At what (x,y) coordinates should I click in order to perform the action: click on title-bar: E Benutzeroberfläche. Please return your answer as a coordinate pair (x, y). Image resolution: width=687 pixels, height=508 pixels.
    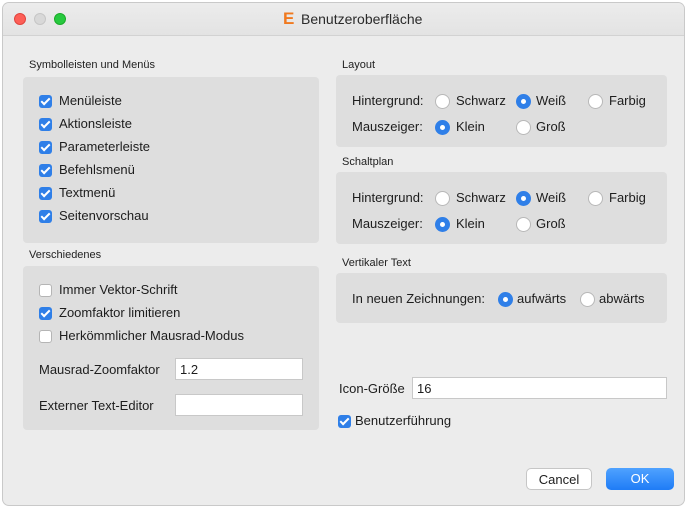
    Looking at the image, I should click on (343, 19).